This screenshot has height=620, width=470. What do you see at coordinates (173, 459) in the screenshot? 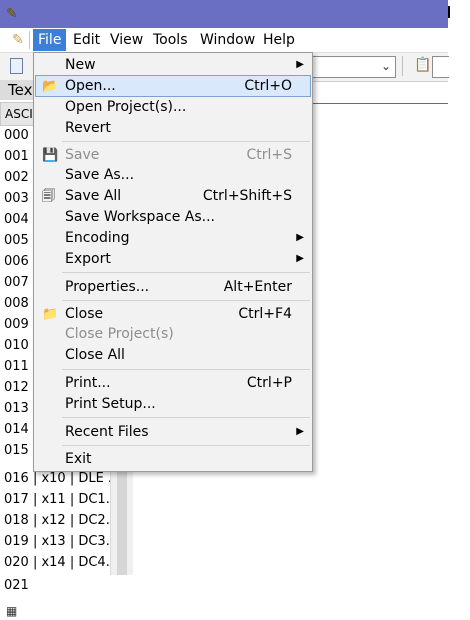
I see `menu-item-exit: Exit` at bounding box center [173, 459].